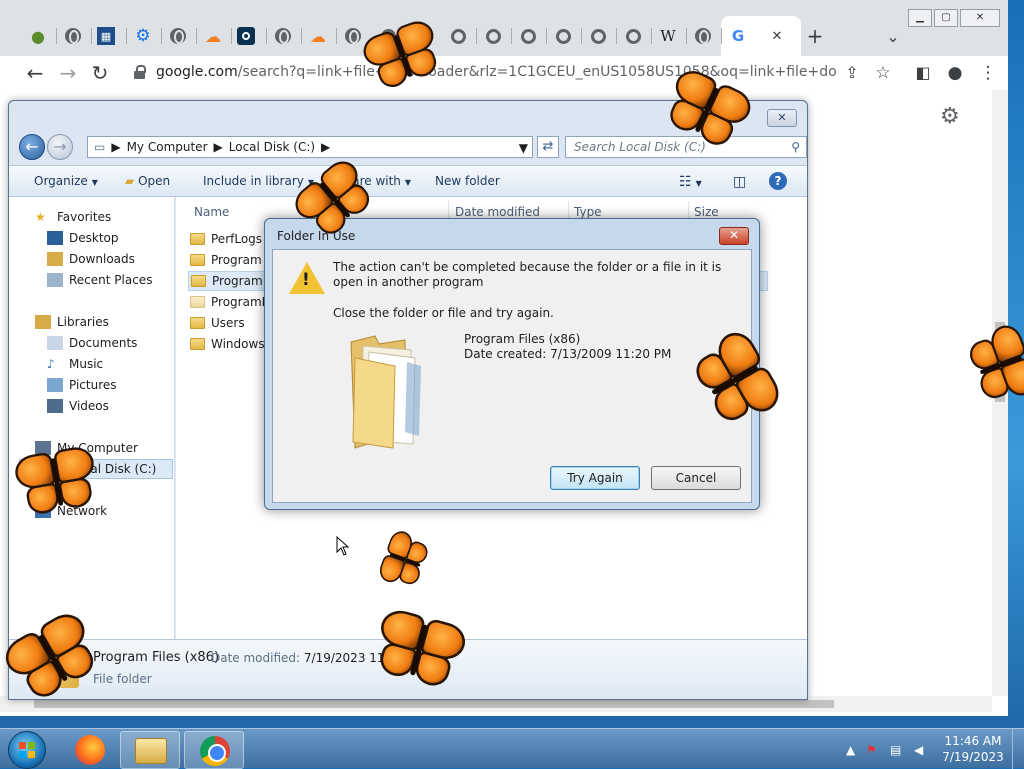 Image resolution: width=1024 pixels, height=769 pixels. What do you see at coordinates (106, 36) in the screenshot?
I see `chart-icon: ▦` at bounding box center [106, 36].